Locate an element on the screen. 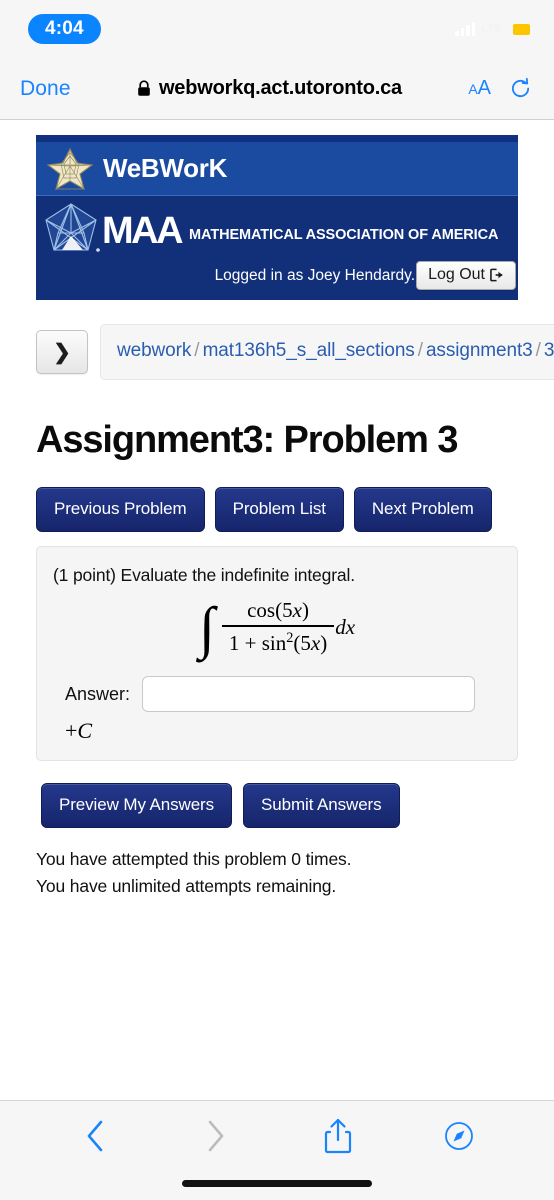  signal-bars-icon is located at coordinates (465, 29).